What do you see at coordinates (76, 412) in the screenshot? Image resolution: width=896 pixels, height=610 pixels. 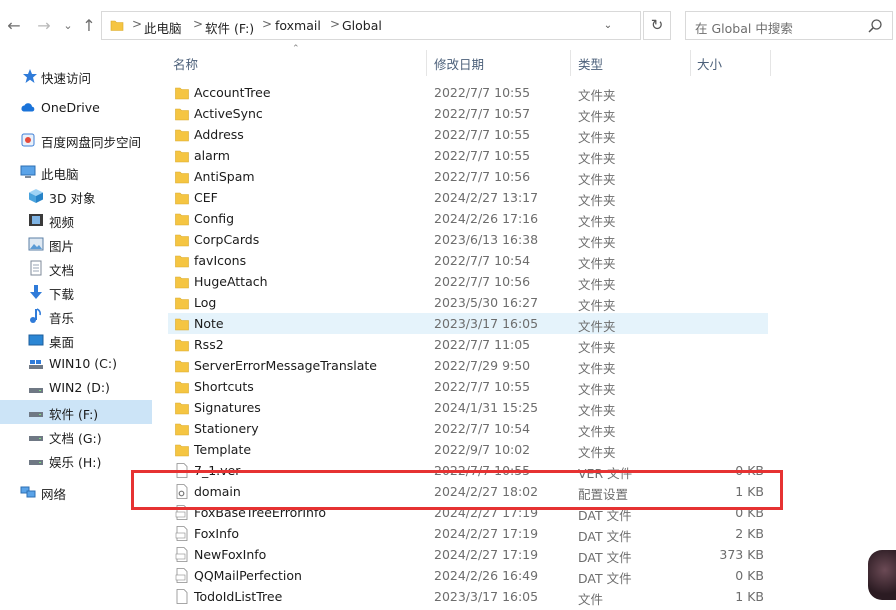 I see `sidebar-item-drive-f: 软件 (F:)` at bounding box center [76, 412].